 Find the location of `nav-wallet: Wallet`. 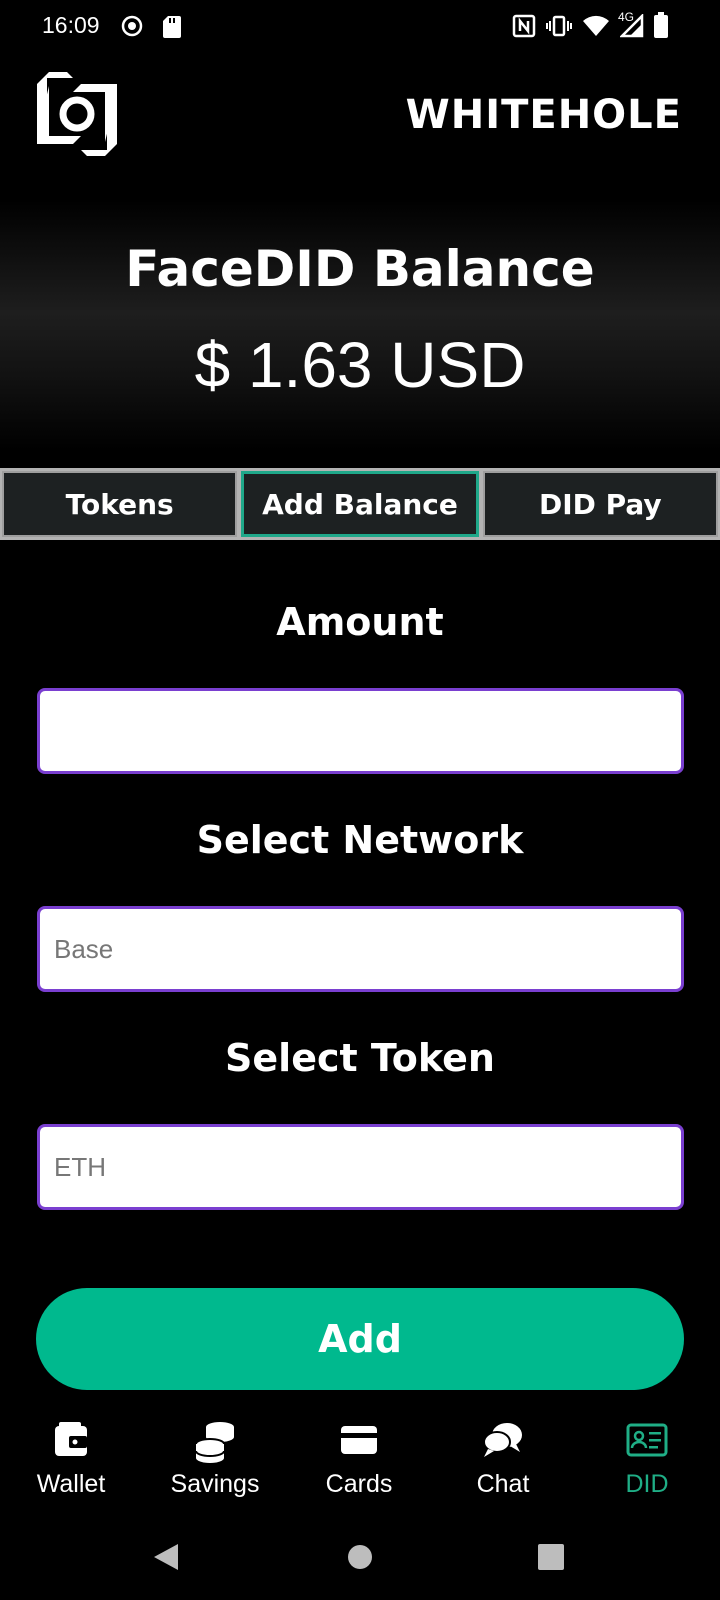

nav-wallet: Wallet is located at coordinates (71, 1459).